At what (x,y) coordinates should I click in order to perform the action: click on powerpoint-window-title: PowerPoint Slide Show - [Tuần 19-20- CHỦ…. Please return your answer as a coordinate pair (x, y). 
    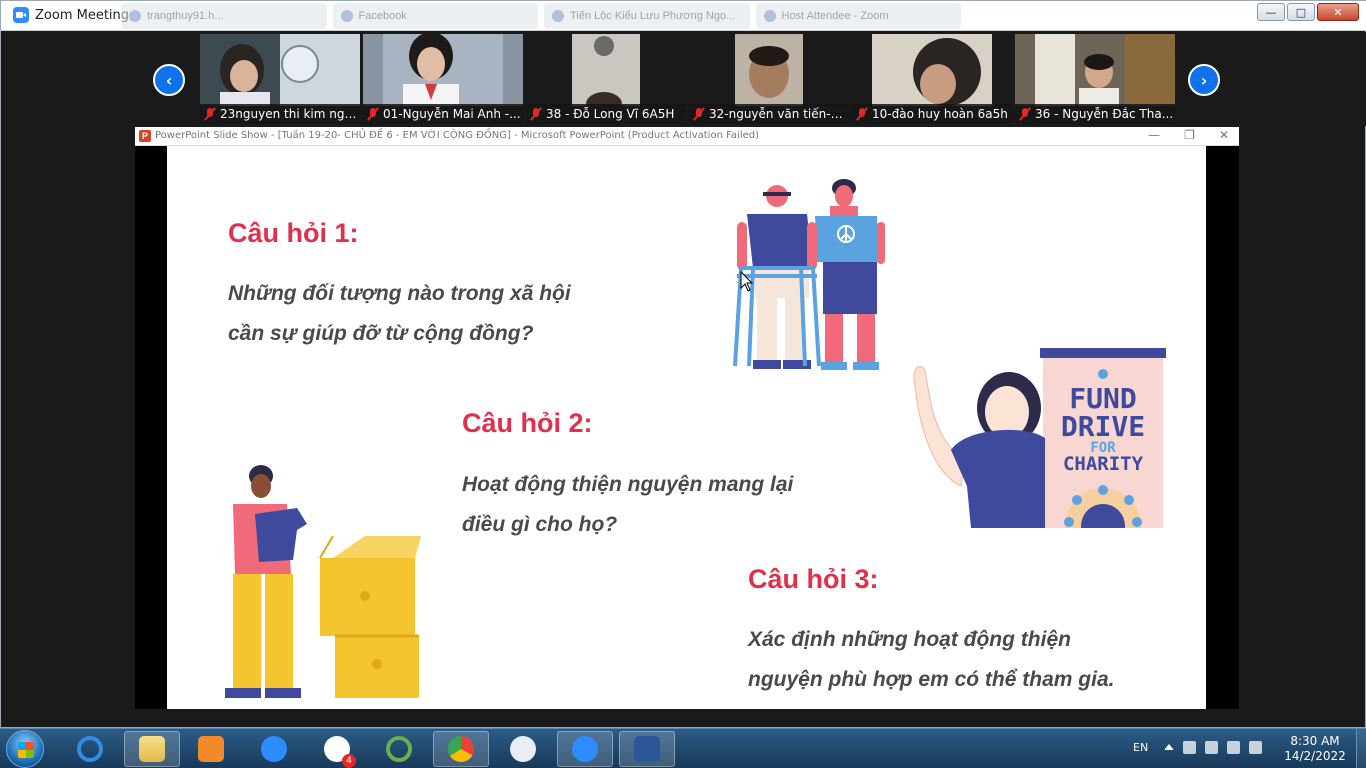
    Looking at the image, I should click on (457, 135).